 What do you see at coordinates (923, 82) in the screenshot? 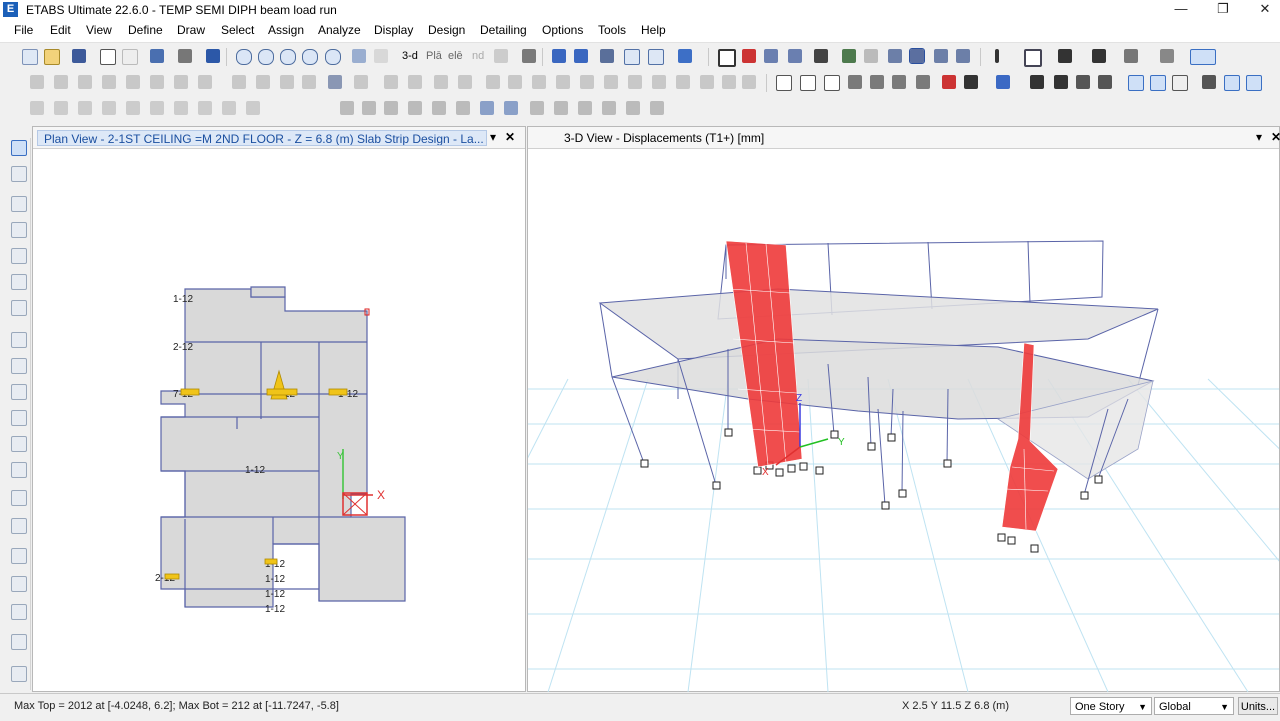
I see `deselect-icon` at bounding box center [923, 82].